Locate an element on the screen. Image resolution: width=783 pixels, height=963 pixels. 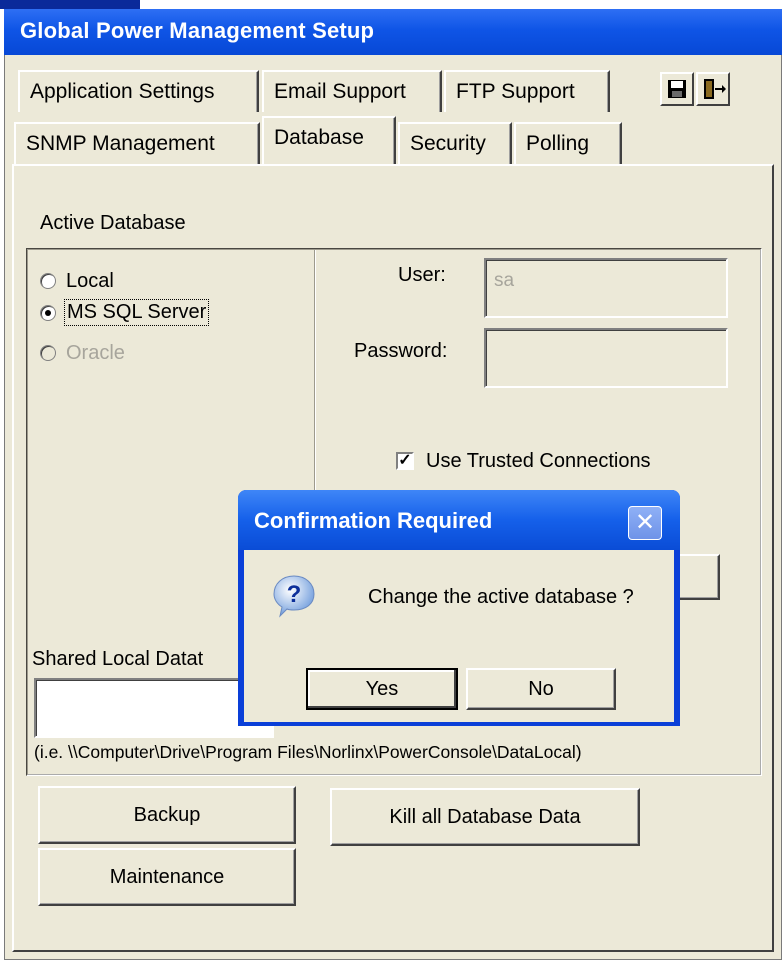
trusted-connections-label: Use Trusted Connections is located at coordinates (538, 461).